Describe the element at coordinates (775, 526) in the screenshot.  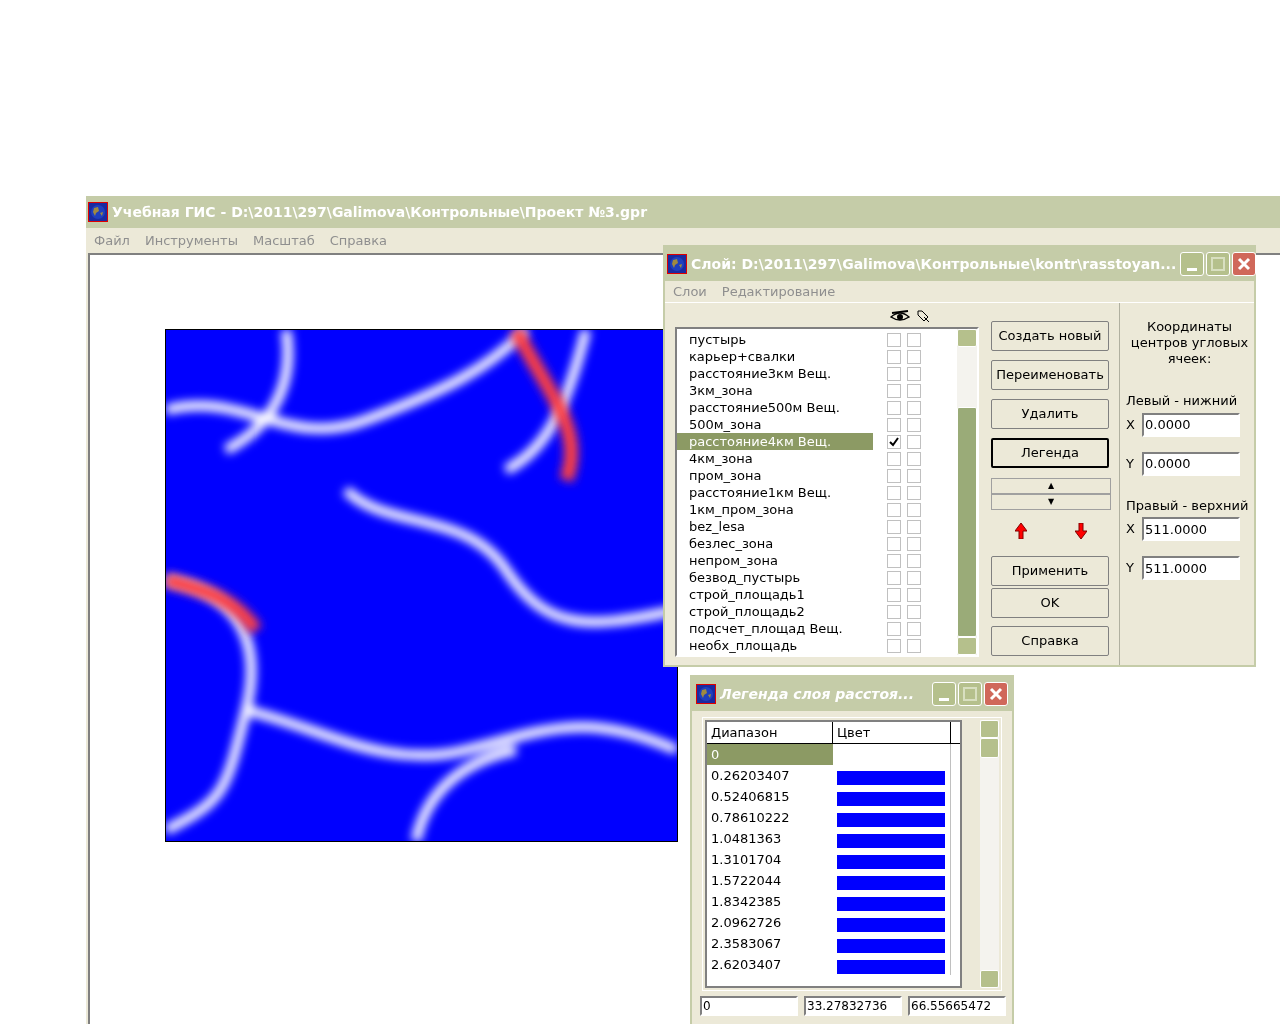
I see `layer-item: bez_lesa` at that location.